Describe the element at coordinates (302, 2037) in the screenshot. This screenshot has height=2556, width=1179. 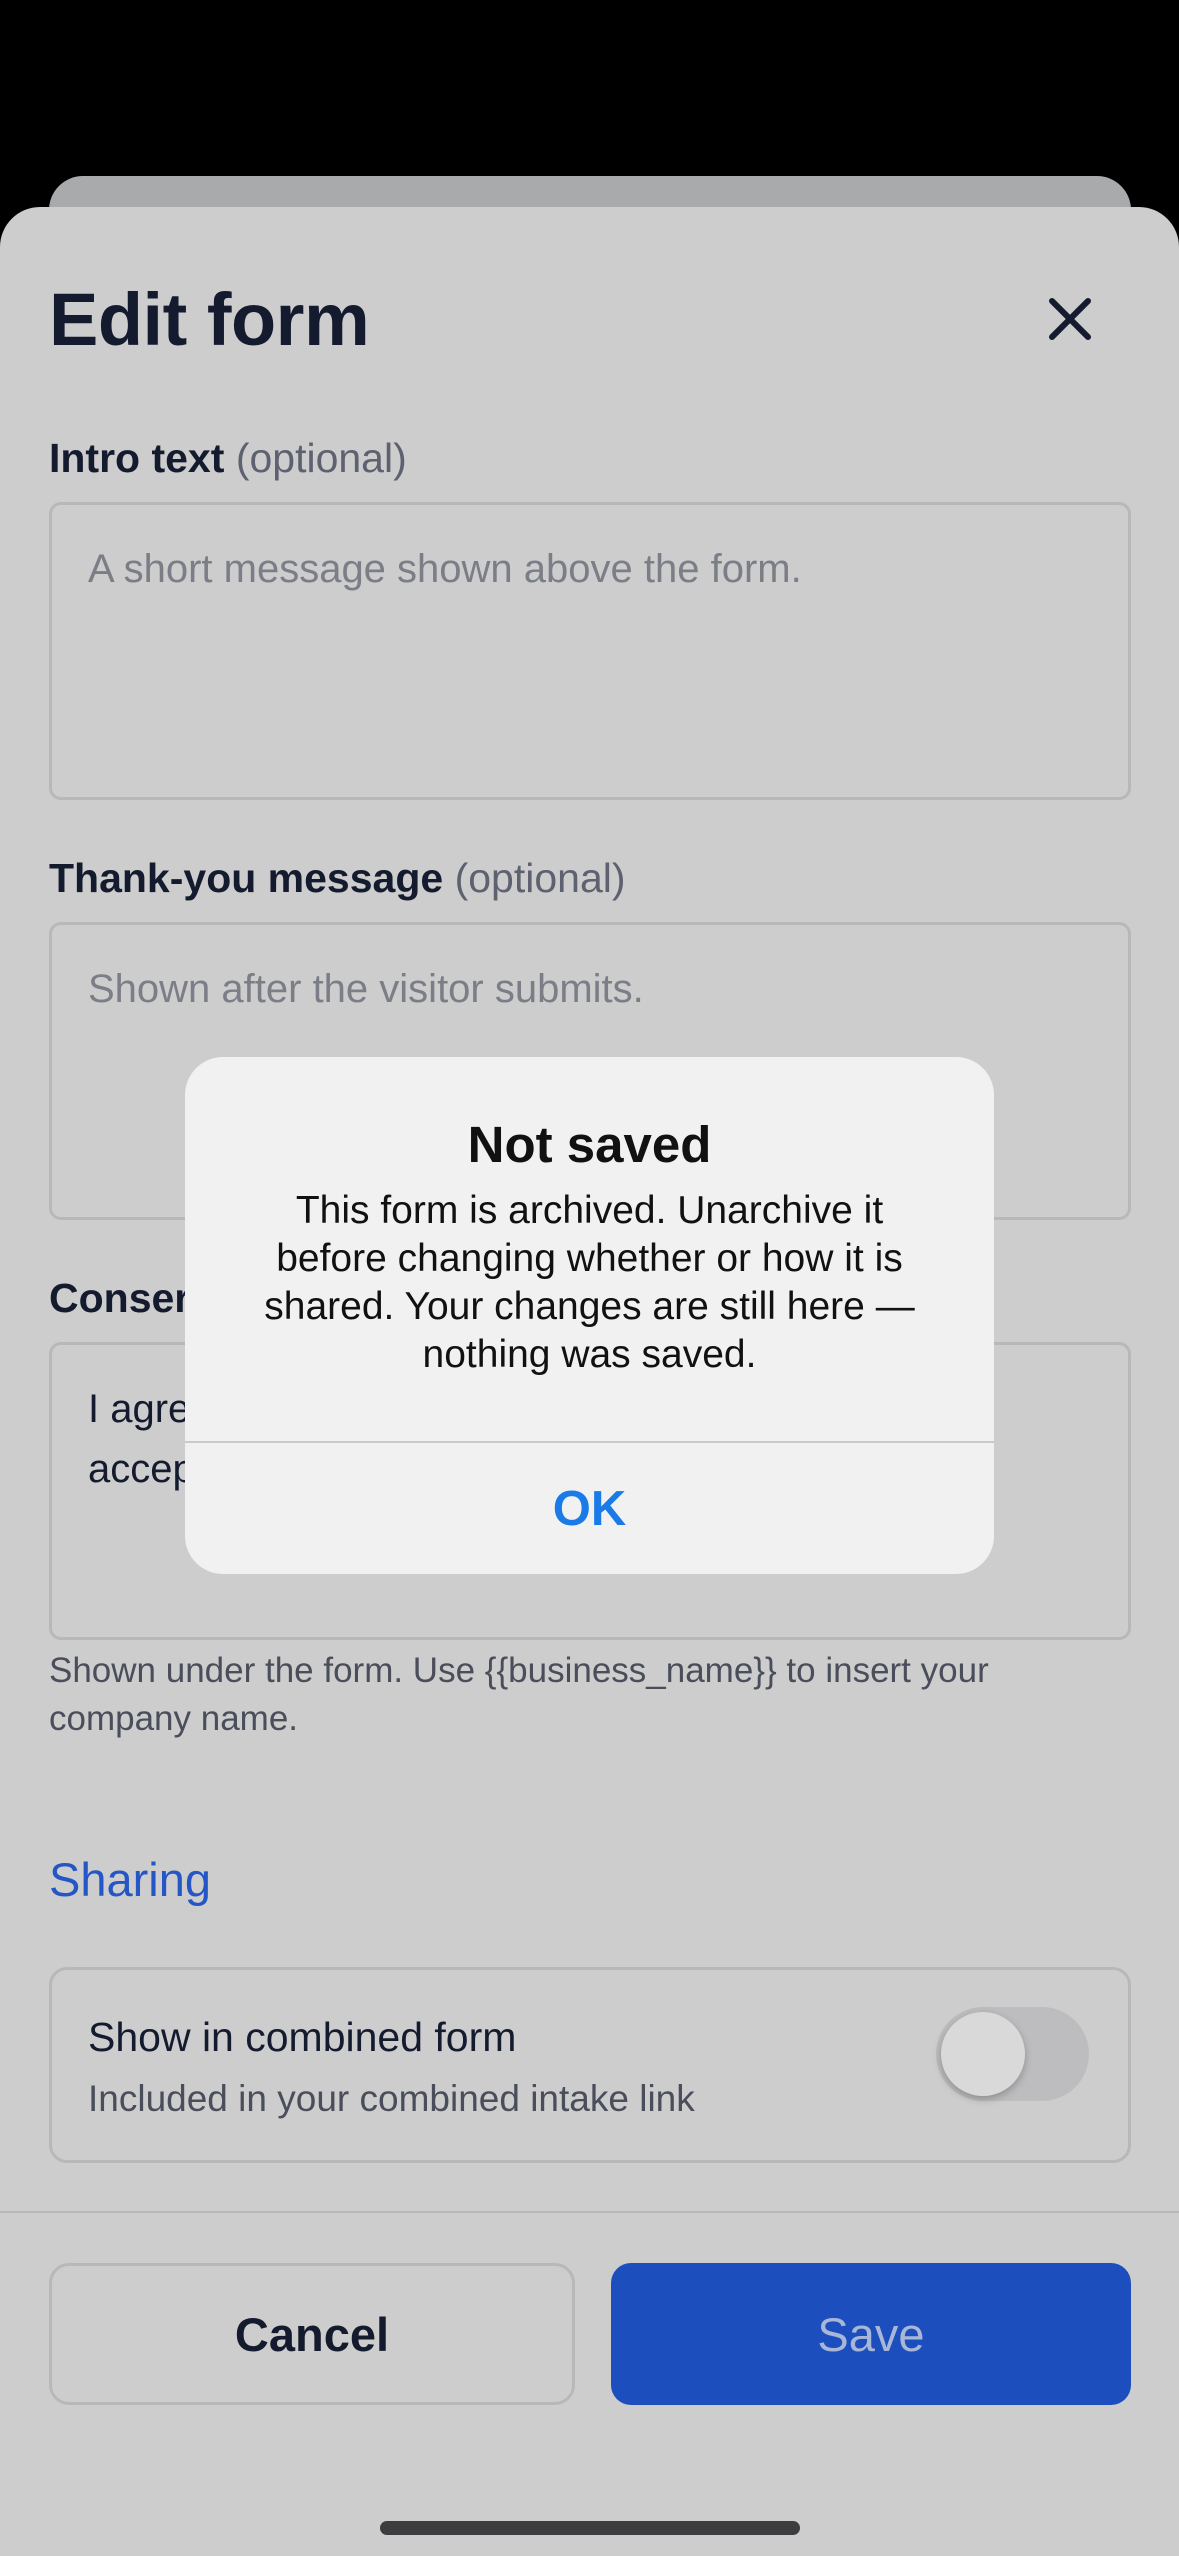
I see `combined-form-title: Show in combined form` at that location.